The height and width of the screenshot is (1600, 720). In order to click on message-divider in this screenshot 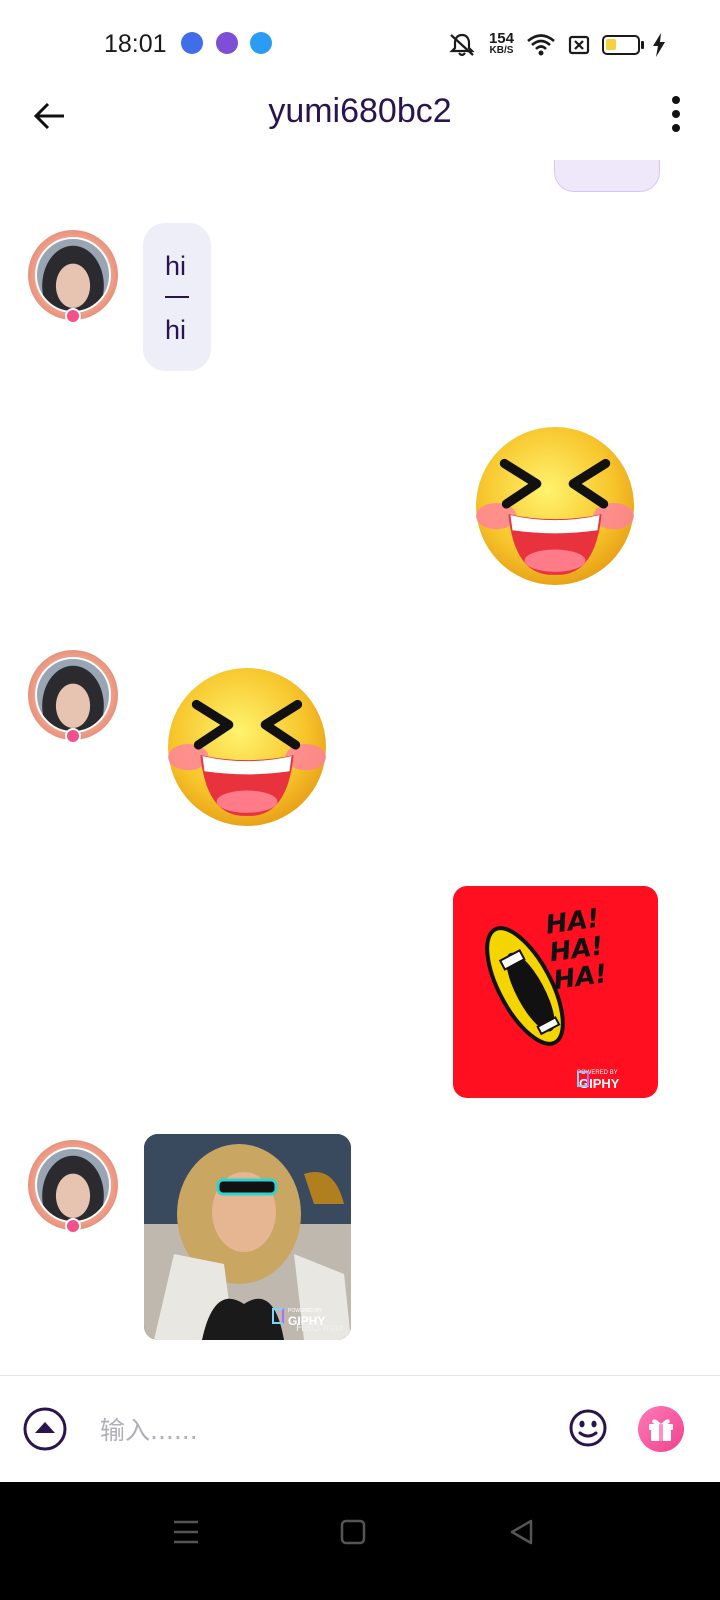, I will do `click(177, 297)`.